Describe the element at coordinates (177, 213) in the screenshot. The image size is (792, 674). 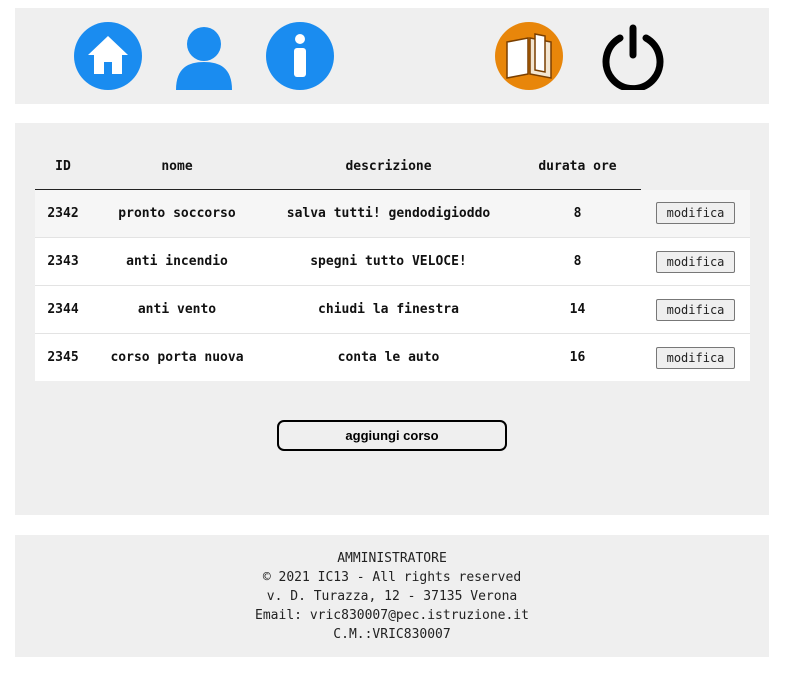
I see `cell-nome: pronto soccorso` at that location.